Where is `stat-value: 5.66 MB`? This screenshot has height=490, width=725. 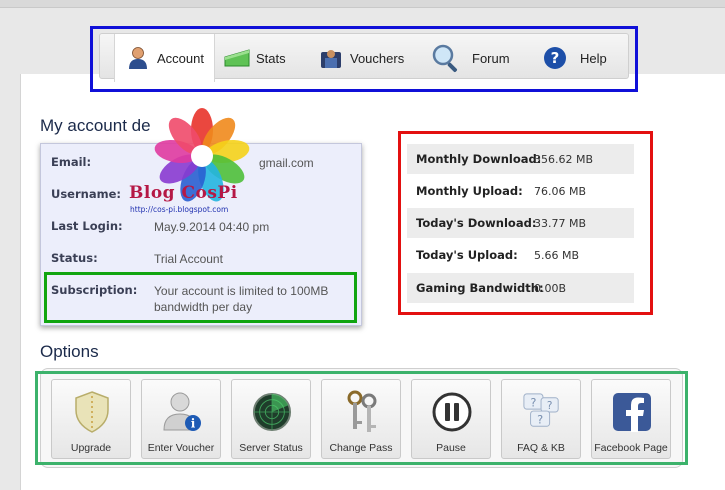 stat-value: 5.66 MB is located at coordinates (557, 255).